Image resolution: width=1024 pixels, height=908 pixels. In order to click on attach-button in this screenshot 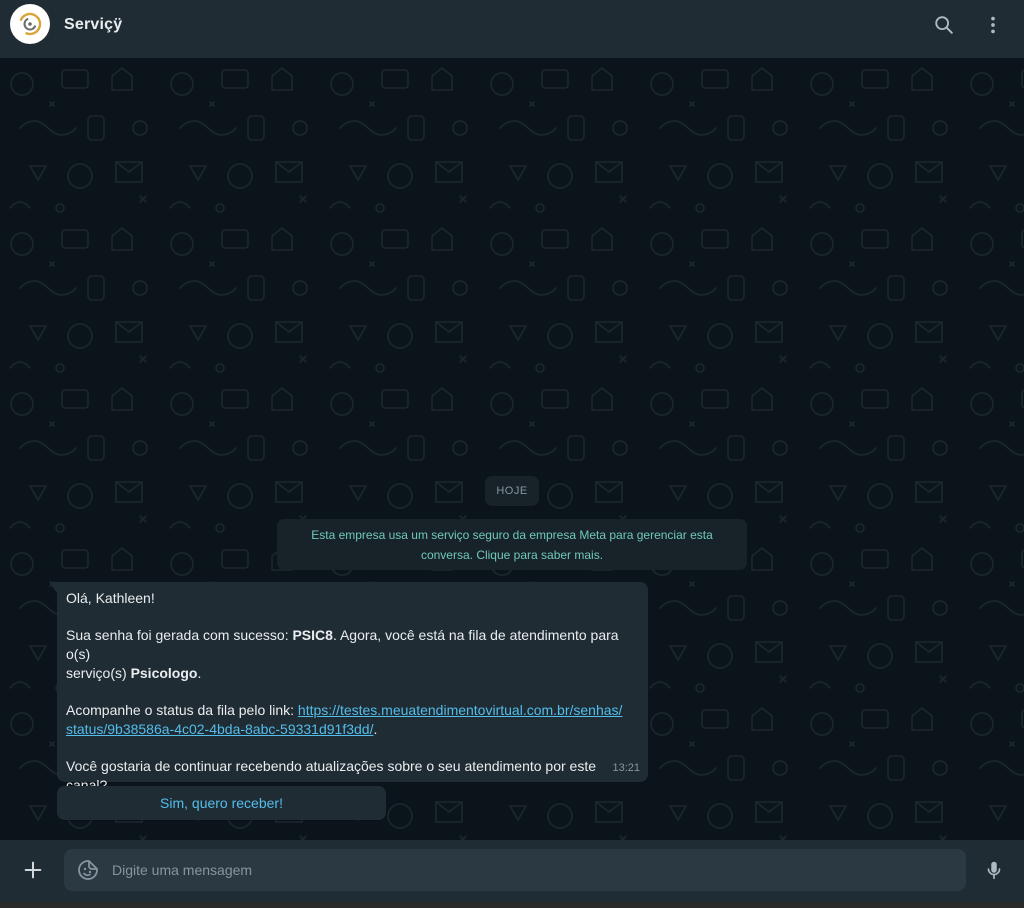, I will do `click(33, 870)`.